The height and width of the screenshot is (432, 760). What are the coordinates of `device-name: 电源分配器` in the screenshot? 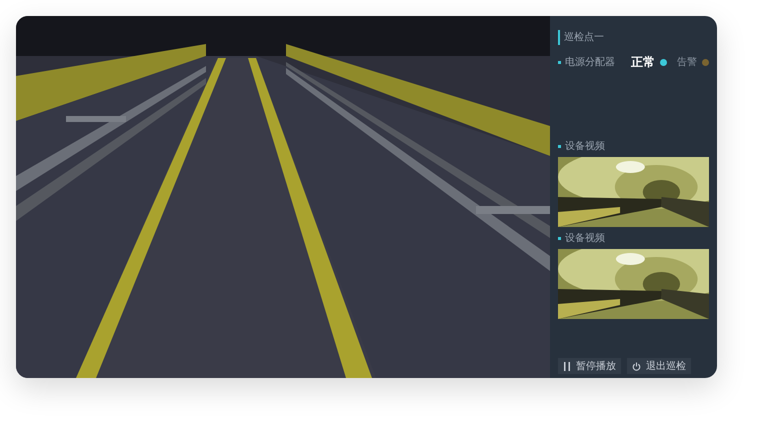 It's located at (590, 63).